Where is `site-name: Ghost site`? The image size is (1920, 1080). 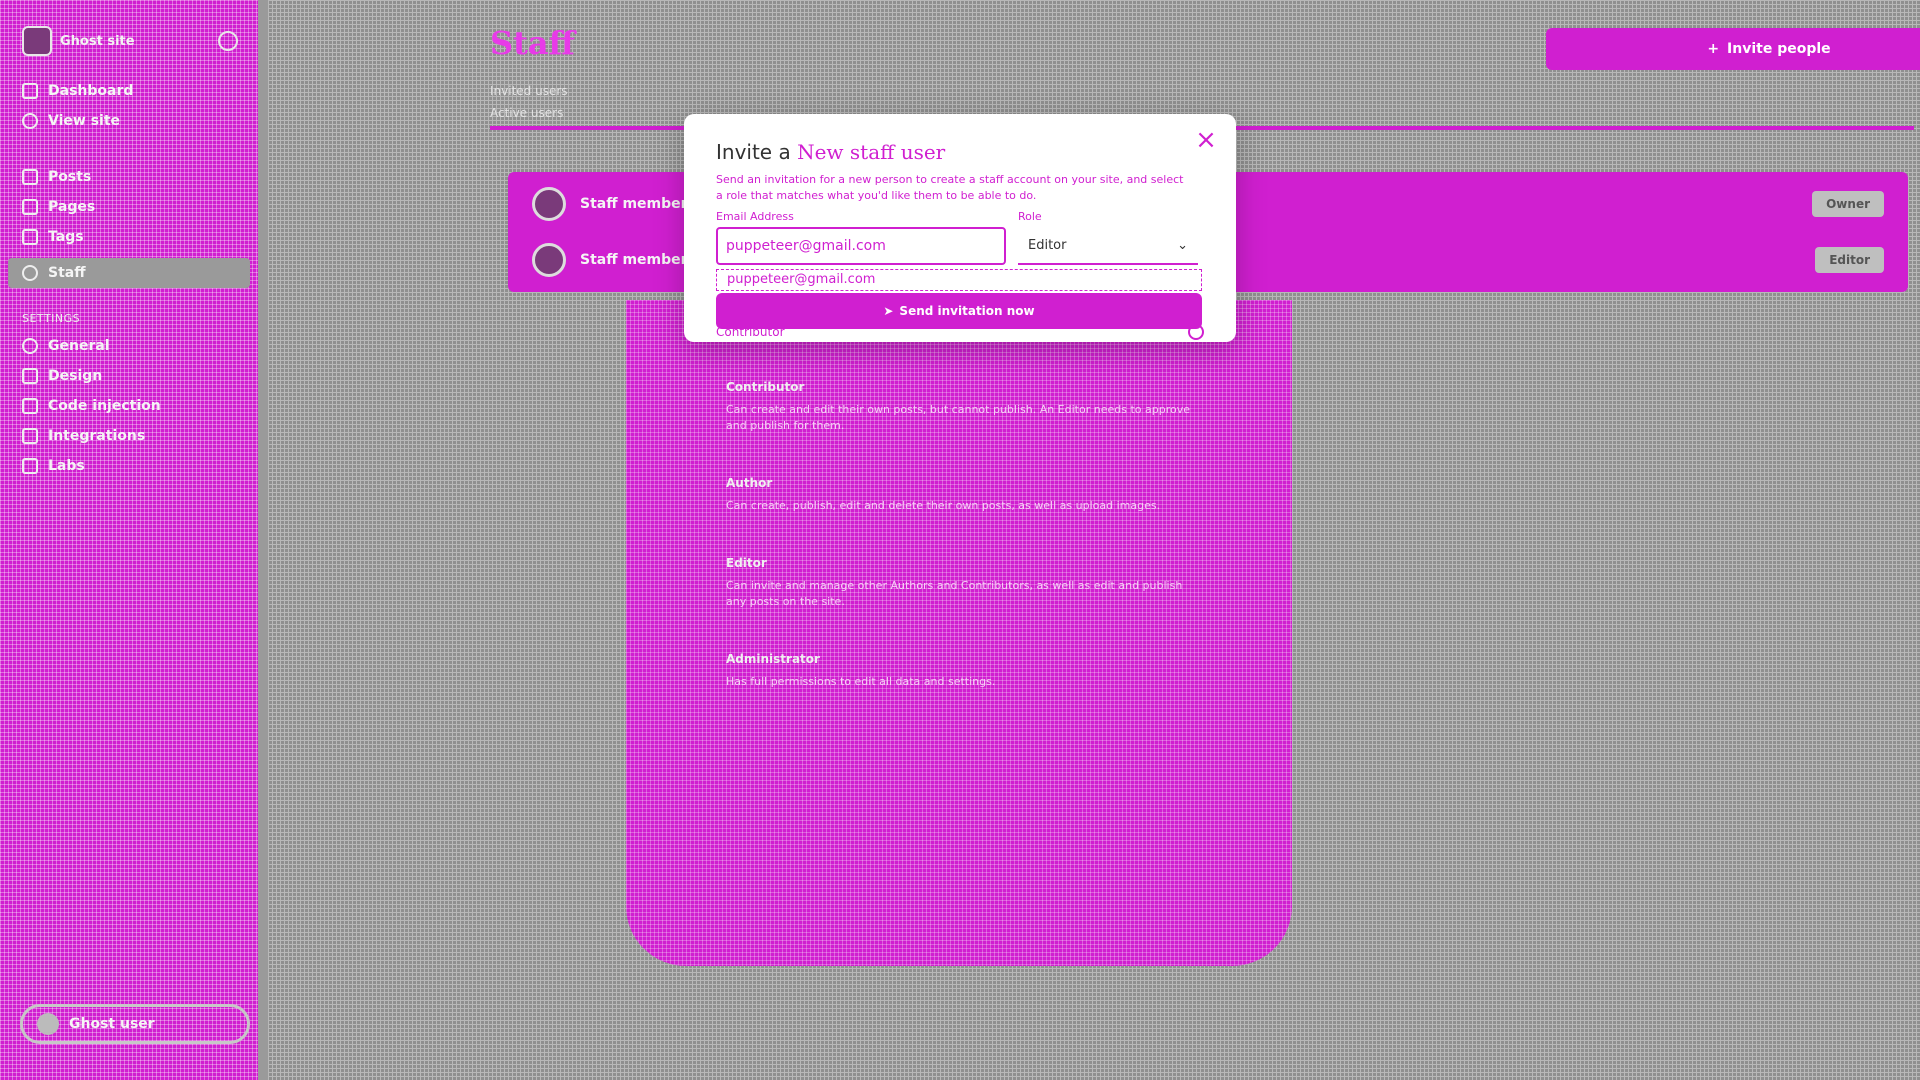
site-name: Ghost site is located at coordinates (135, 41).